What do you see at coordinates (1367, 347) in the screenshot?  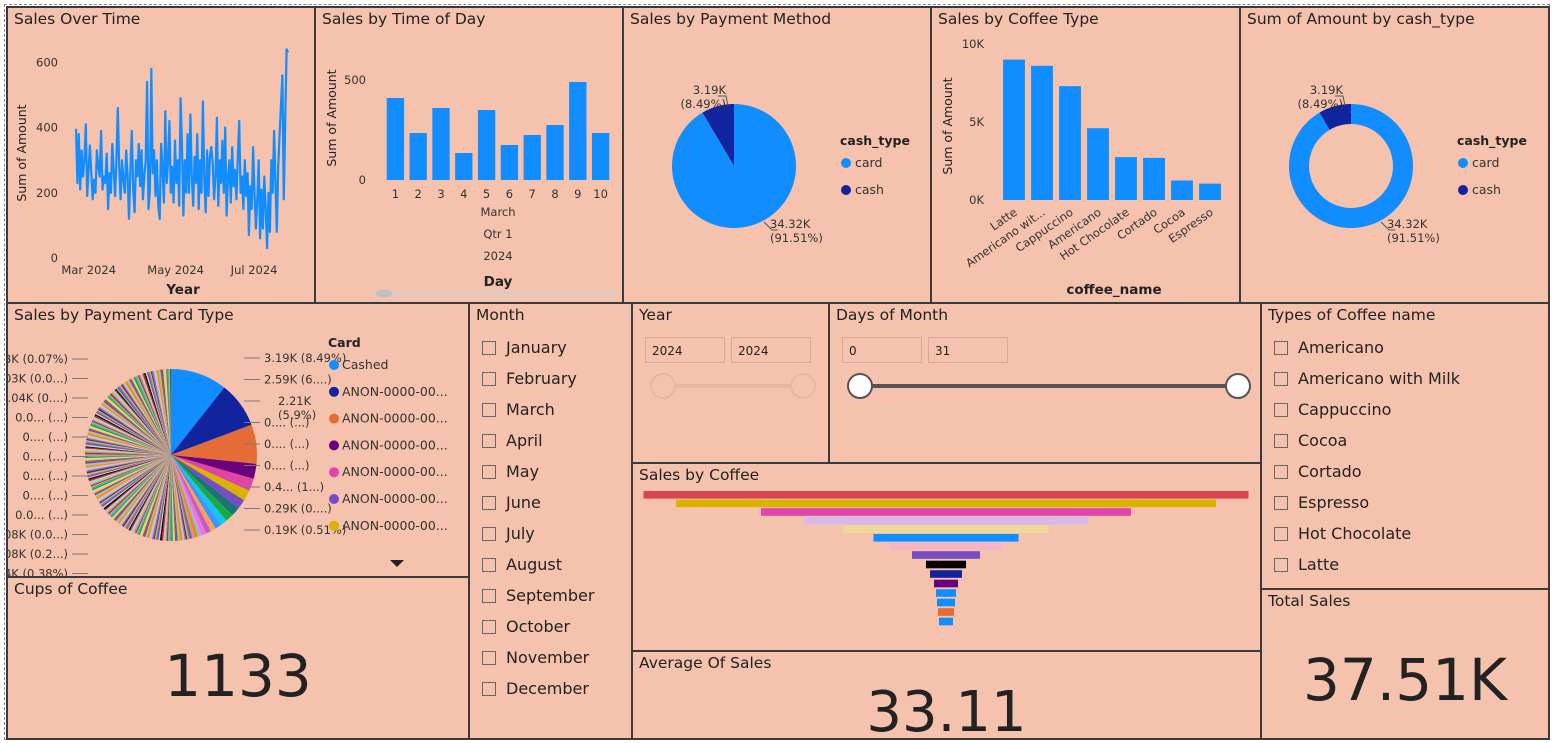 I see `coffee-type-option-item: Americano` at bounding box center [1367, 347].